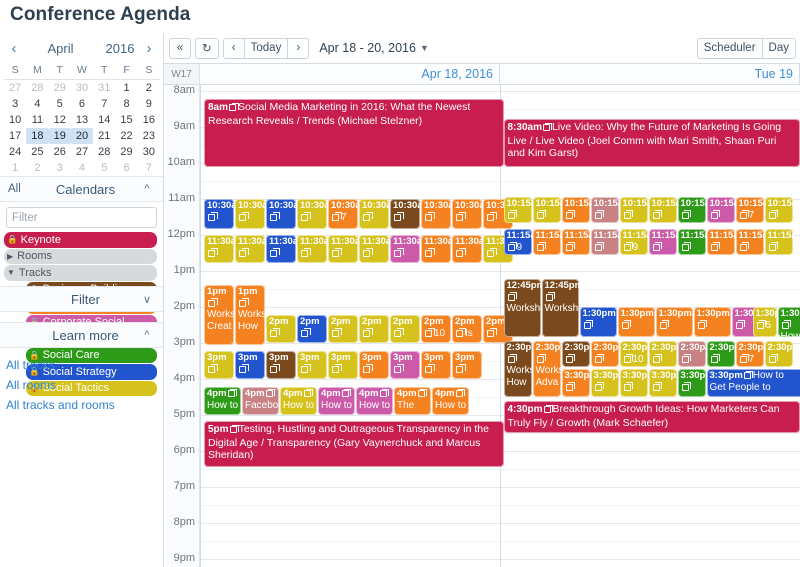 This screenshot has height=567, width=800. I want to click on calendar-event: 2:30pm Workshop: How, so click(517, 369).